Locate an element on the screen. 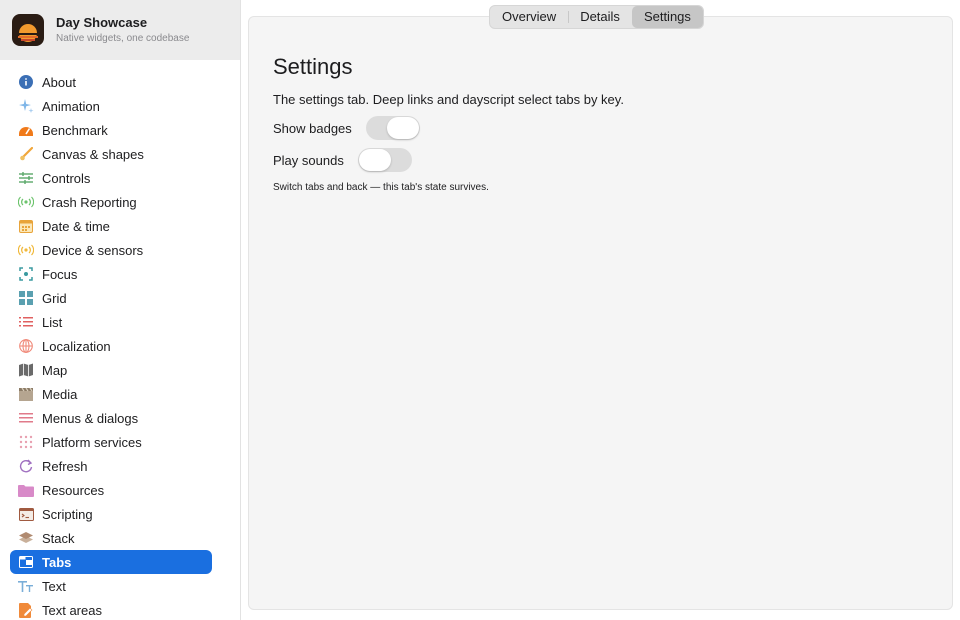  sidebar-item-label: Resources is located at coordinates (73, 490).